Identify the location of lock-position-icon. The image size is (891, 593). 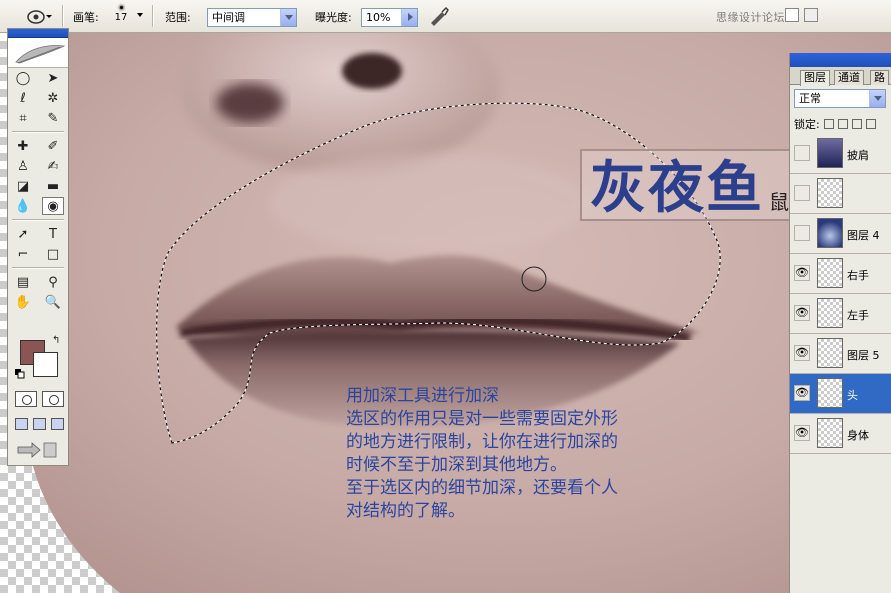
(856, 124).